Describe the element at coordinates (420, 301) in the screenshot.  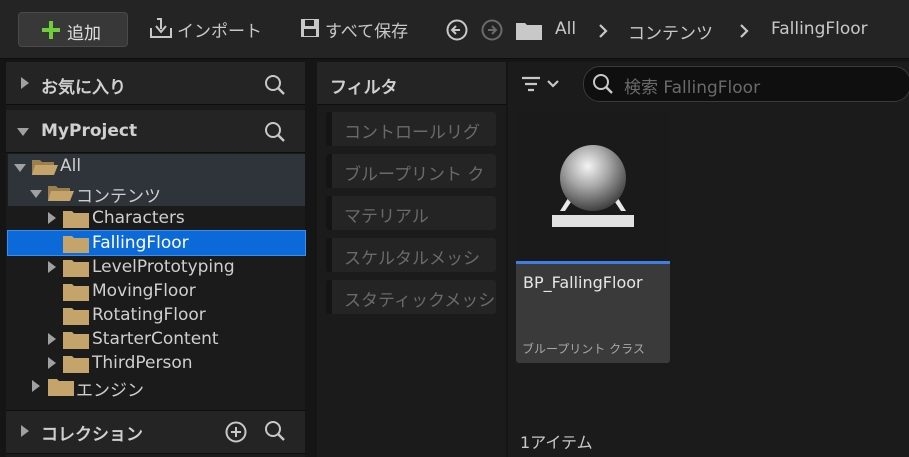
I see `filter-item-label: スタティックメッシ` at that location.